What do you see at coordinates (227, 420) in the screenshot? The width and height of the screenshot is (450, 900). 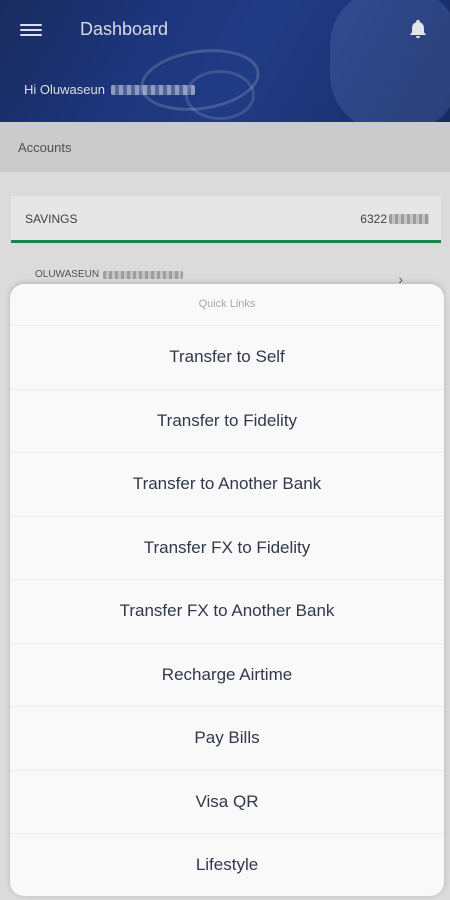 I see `quick-link-transfer-to-fidelity: Transfer to Fidelity` at bounding box center [227, 420].